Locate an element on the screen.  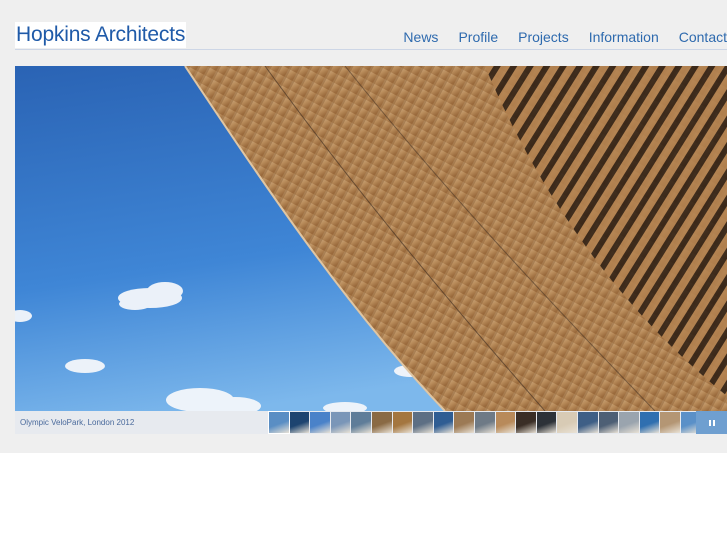
nav-item-projects: Projects is located at coordinates (543, 37).